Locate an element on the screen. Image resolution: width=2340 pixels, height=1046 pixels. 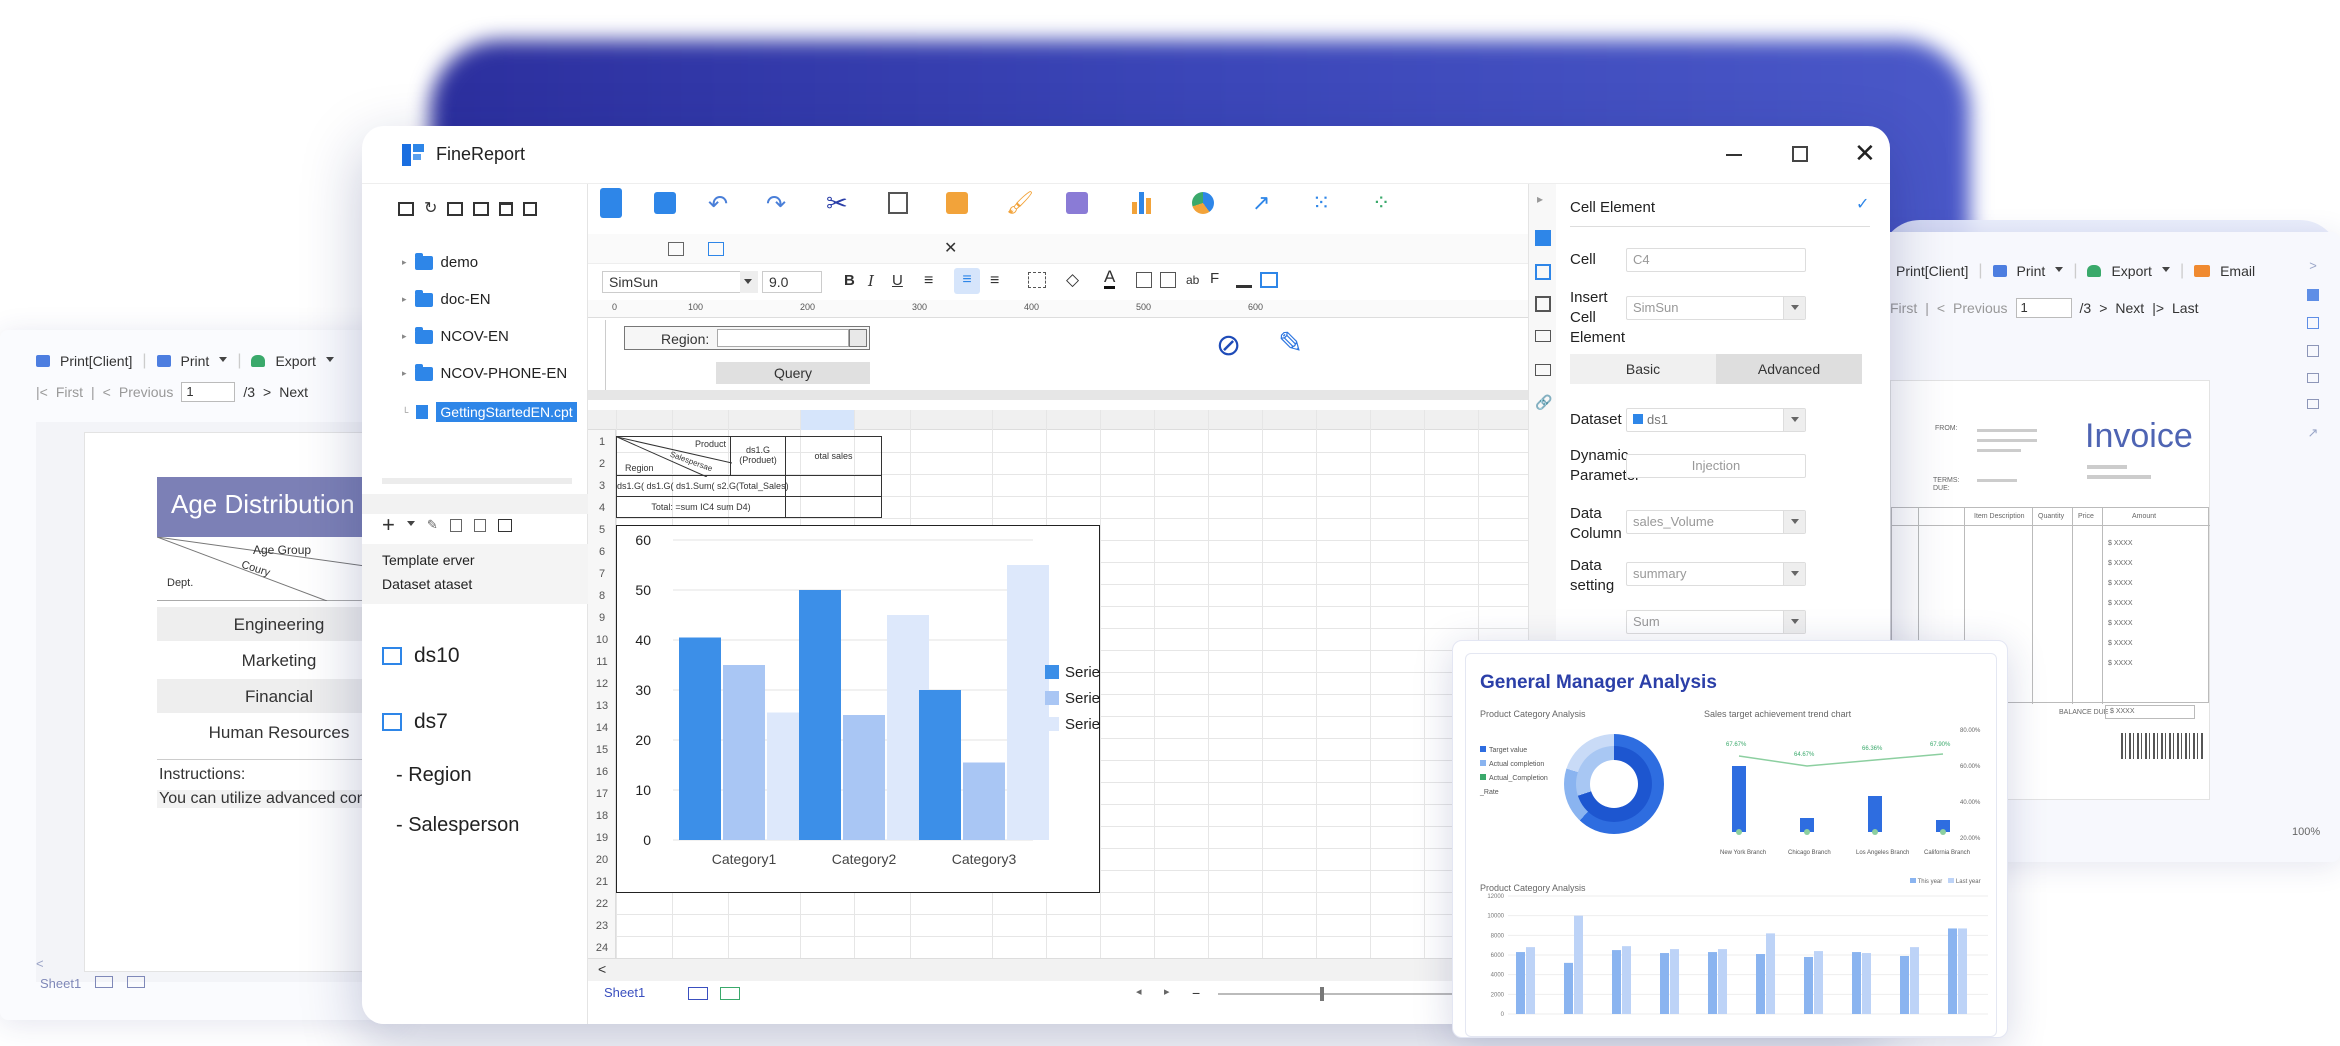
tree-item-demo: ▸ demo is located at coordinates (440, 261).